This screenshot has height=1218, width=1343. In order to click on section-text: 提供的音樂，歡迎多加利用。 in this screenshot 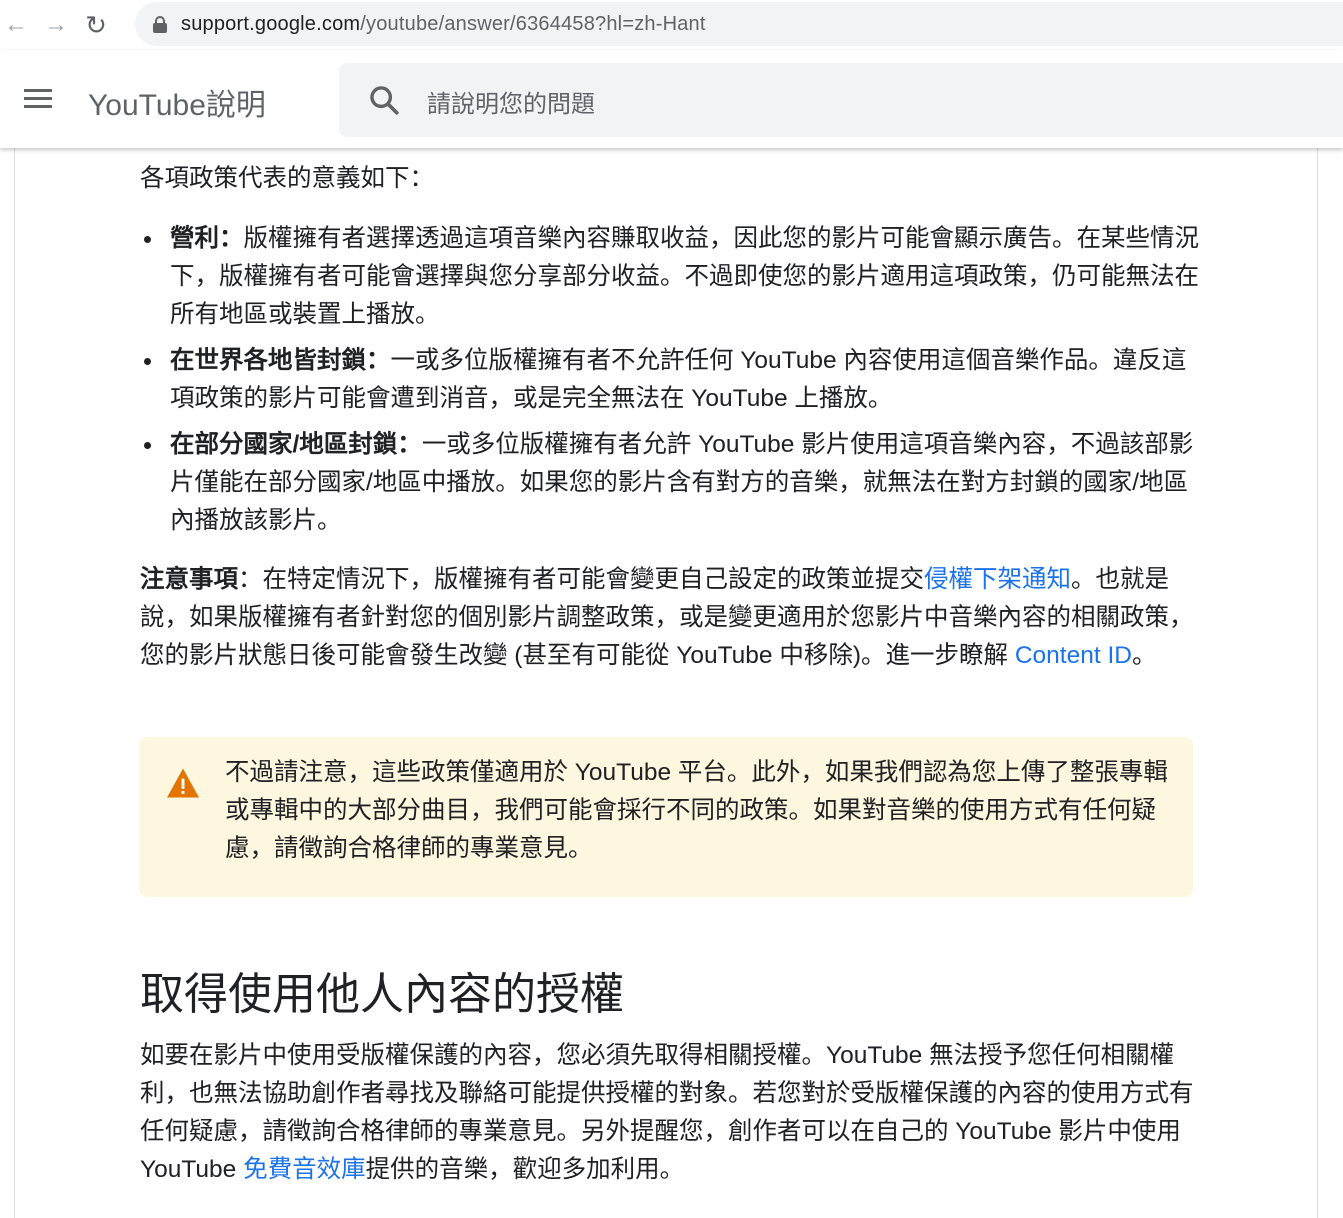, I will do `click(525, 1169)`.